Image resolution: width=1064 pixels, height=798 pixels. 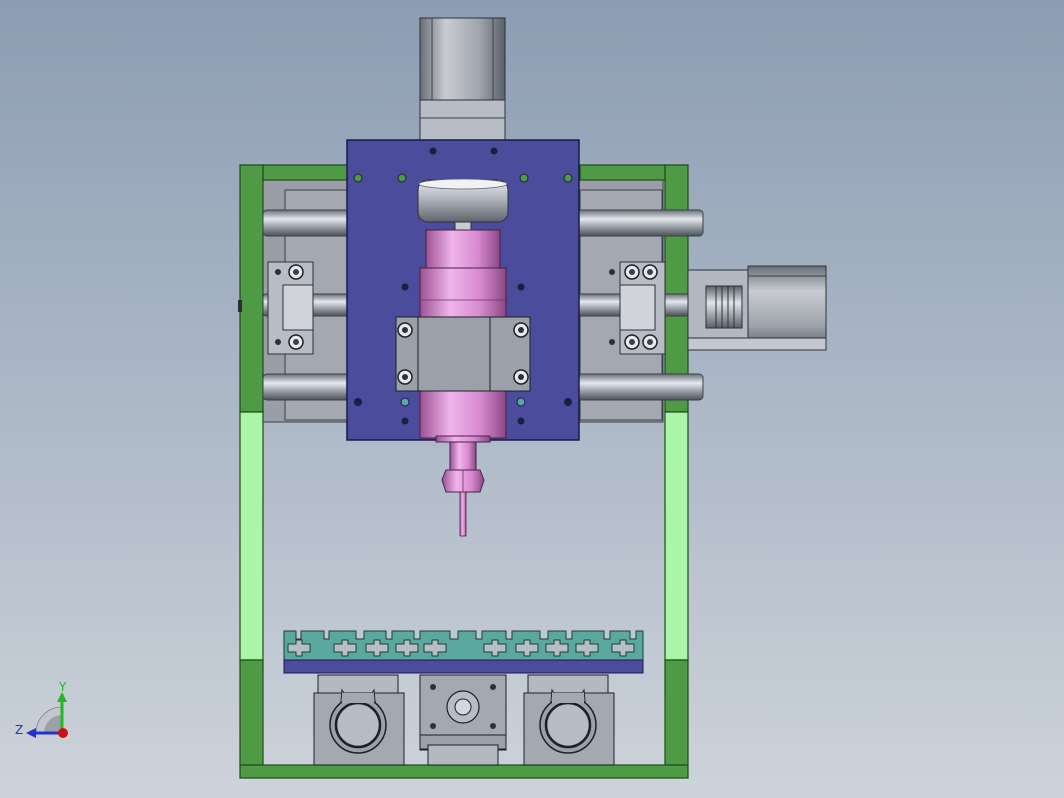 I want to click on frame-top-beam-right, so click(x=622, y=172).